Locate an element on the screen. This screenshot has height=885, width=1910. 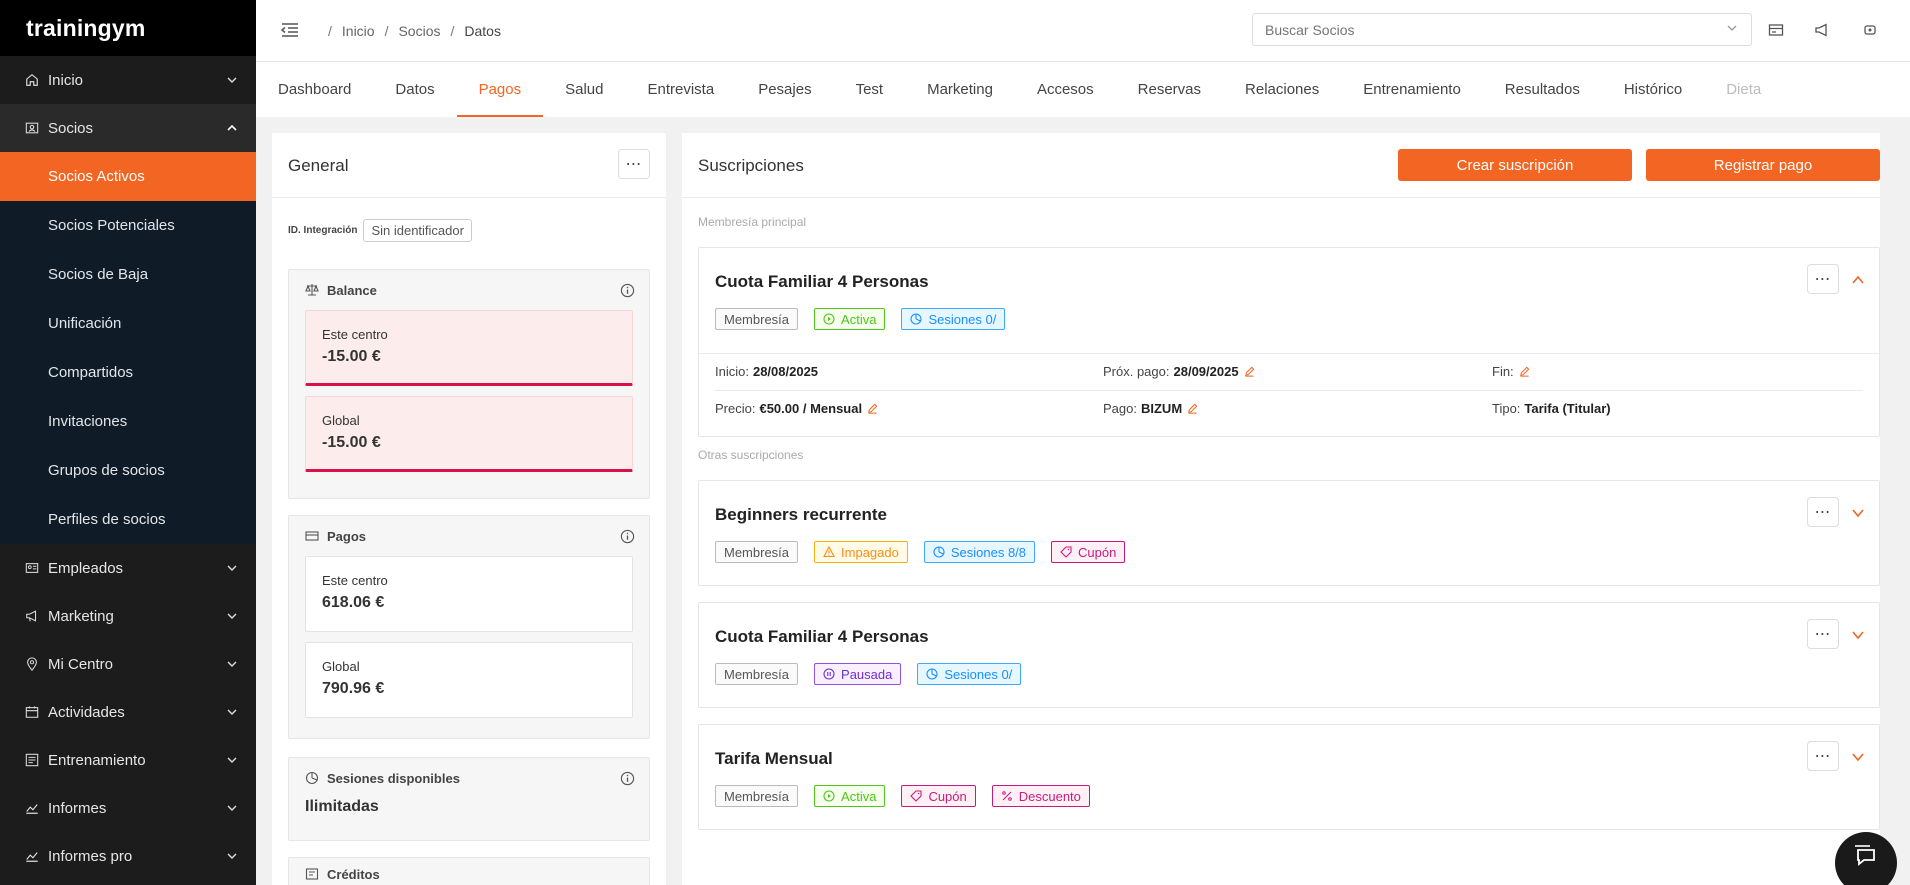
badge-sesiones: Sesiones 0/ is located at coordinates (969, 674).